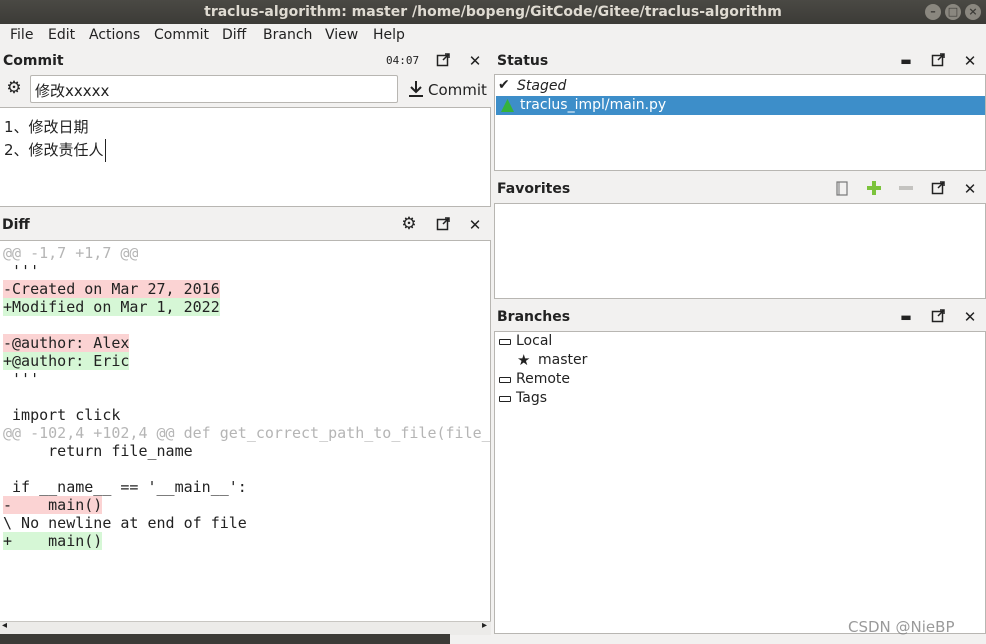 This screenshot has width=986, height=644. I want to click on status-tree: ✔ Staged traclus_impl/main.py, so click(740, 122).